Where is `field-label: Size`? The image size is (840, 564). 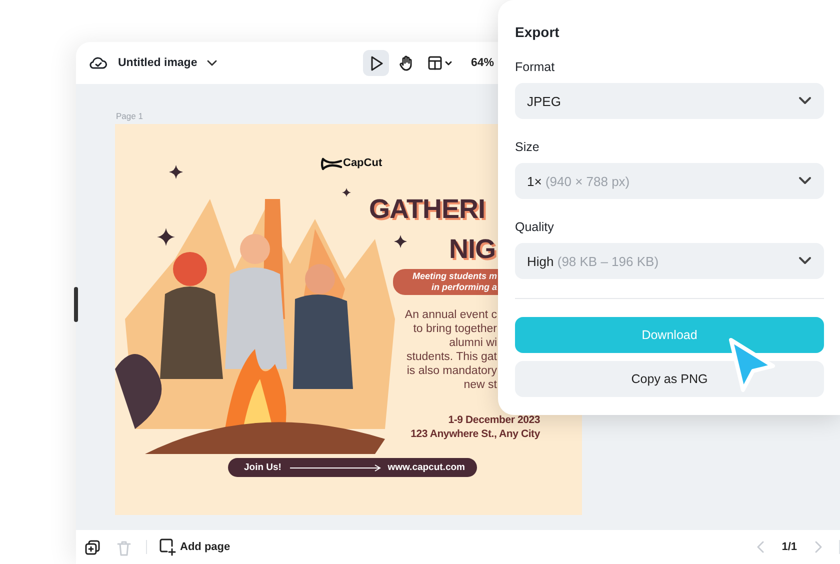 field-label: Size is located at coordinates (527, 147).